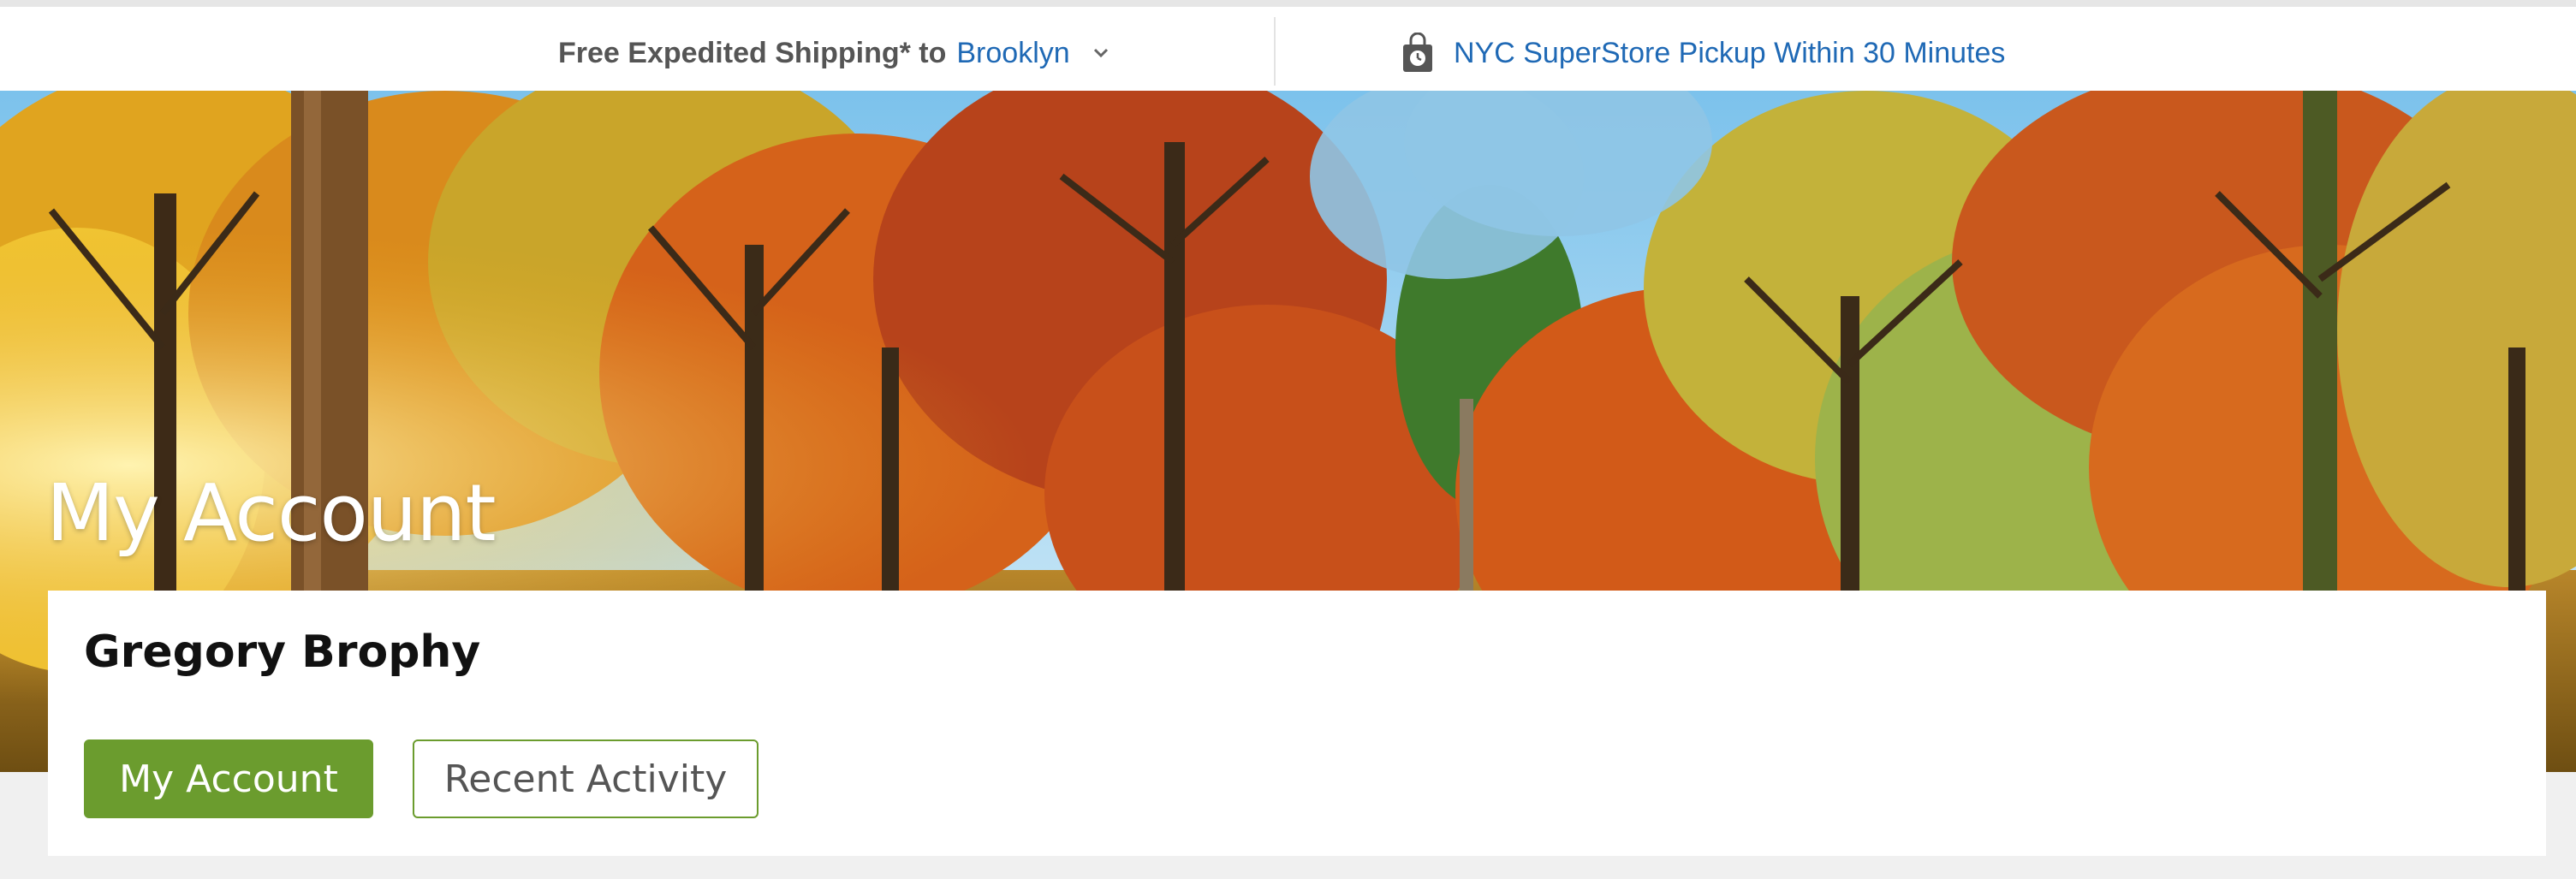 This screenshot has width=2576, height=879. Describe the element at coordinates (1275, 51) in the screenshot. I see `divider` at that location.